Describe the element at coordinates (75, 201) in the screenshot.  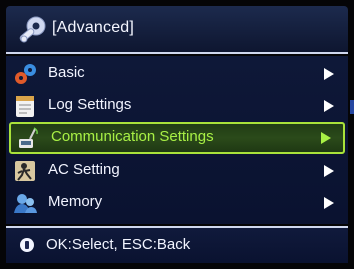
I see `menu-item-label: Memory` at that location.